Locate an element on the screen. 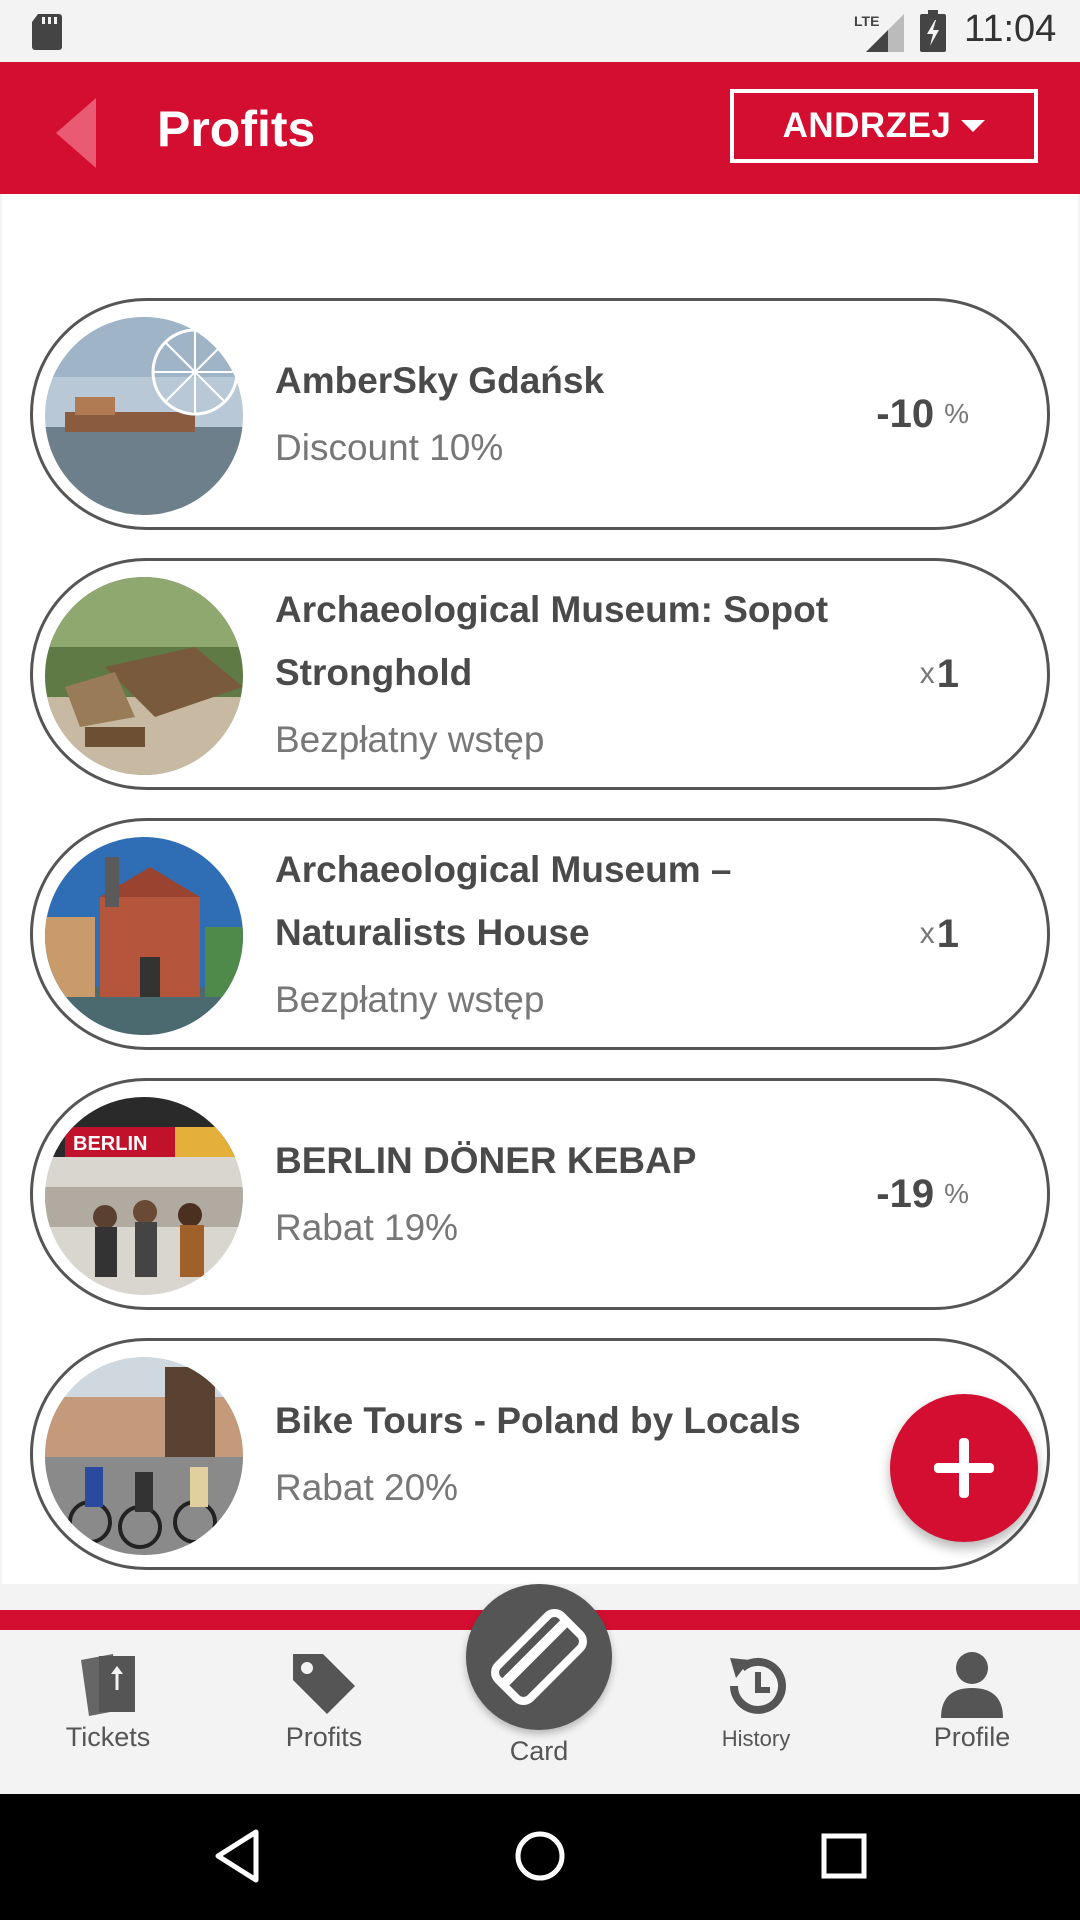 The height and width of the screenshot is (1920, 1080). app-bar: Profits ANDRZEJ is located at coordinates (540, 128).